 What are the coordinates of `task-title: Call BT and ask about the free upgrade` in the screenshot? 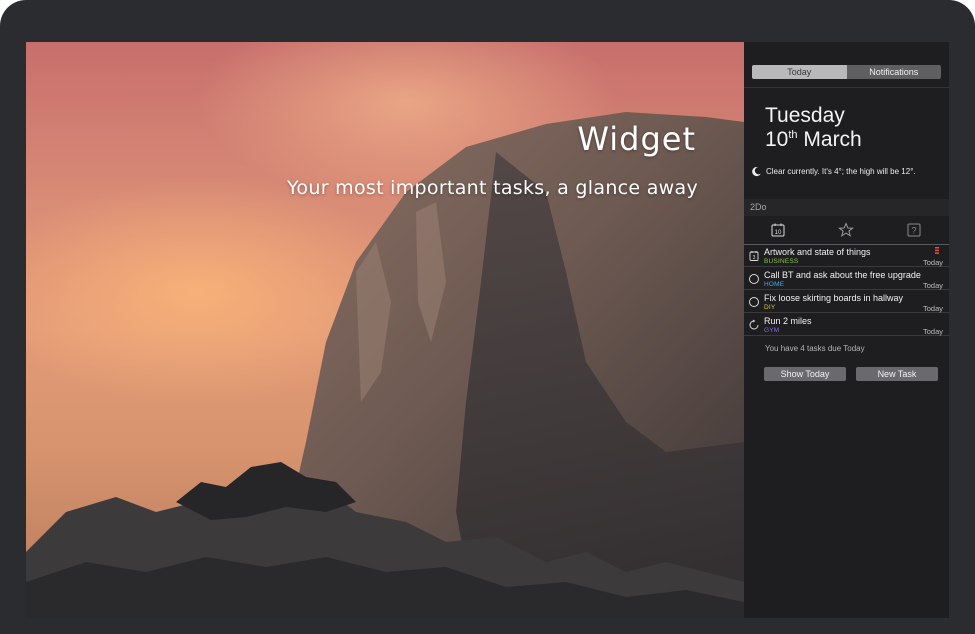 It's located at (842, 275).